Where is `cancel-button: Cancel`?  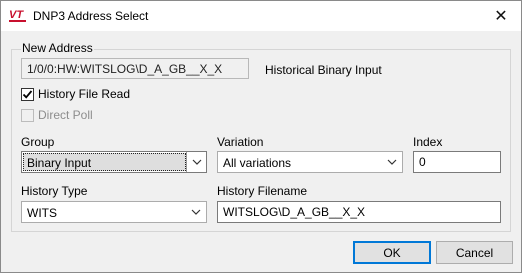 cancel-button: Cancel is located at coordinates (474, 252).